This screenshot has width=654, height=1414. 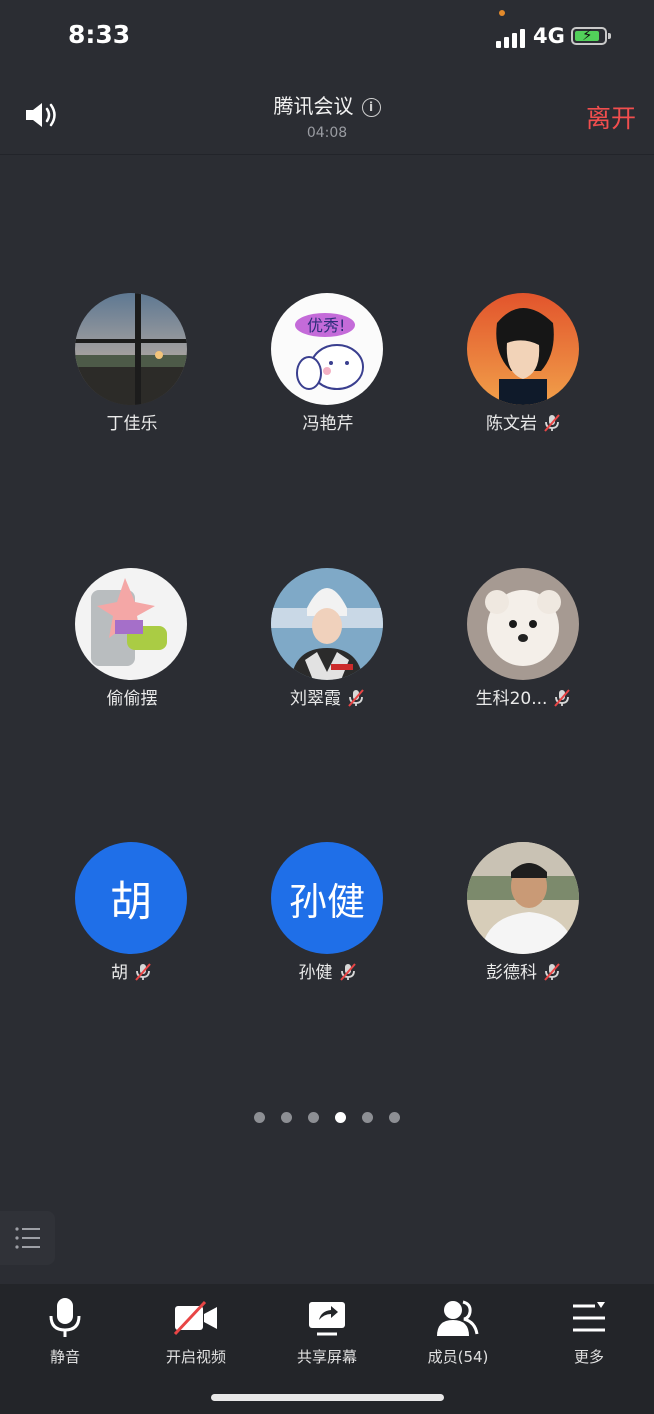 I want to click on members-button: 成员(54), so click(x=458, y=1331).